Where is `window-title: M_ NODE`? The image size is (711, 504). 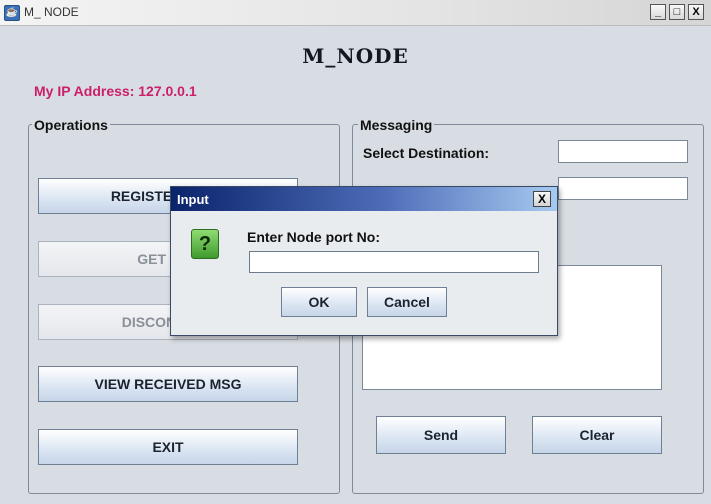
window-title: M_ NODE is located at coordinates (51, 12).